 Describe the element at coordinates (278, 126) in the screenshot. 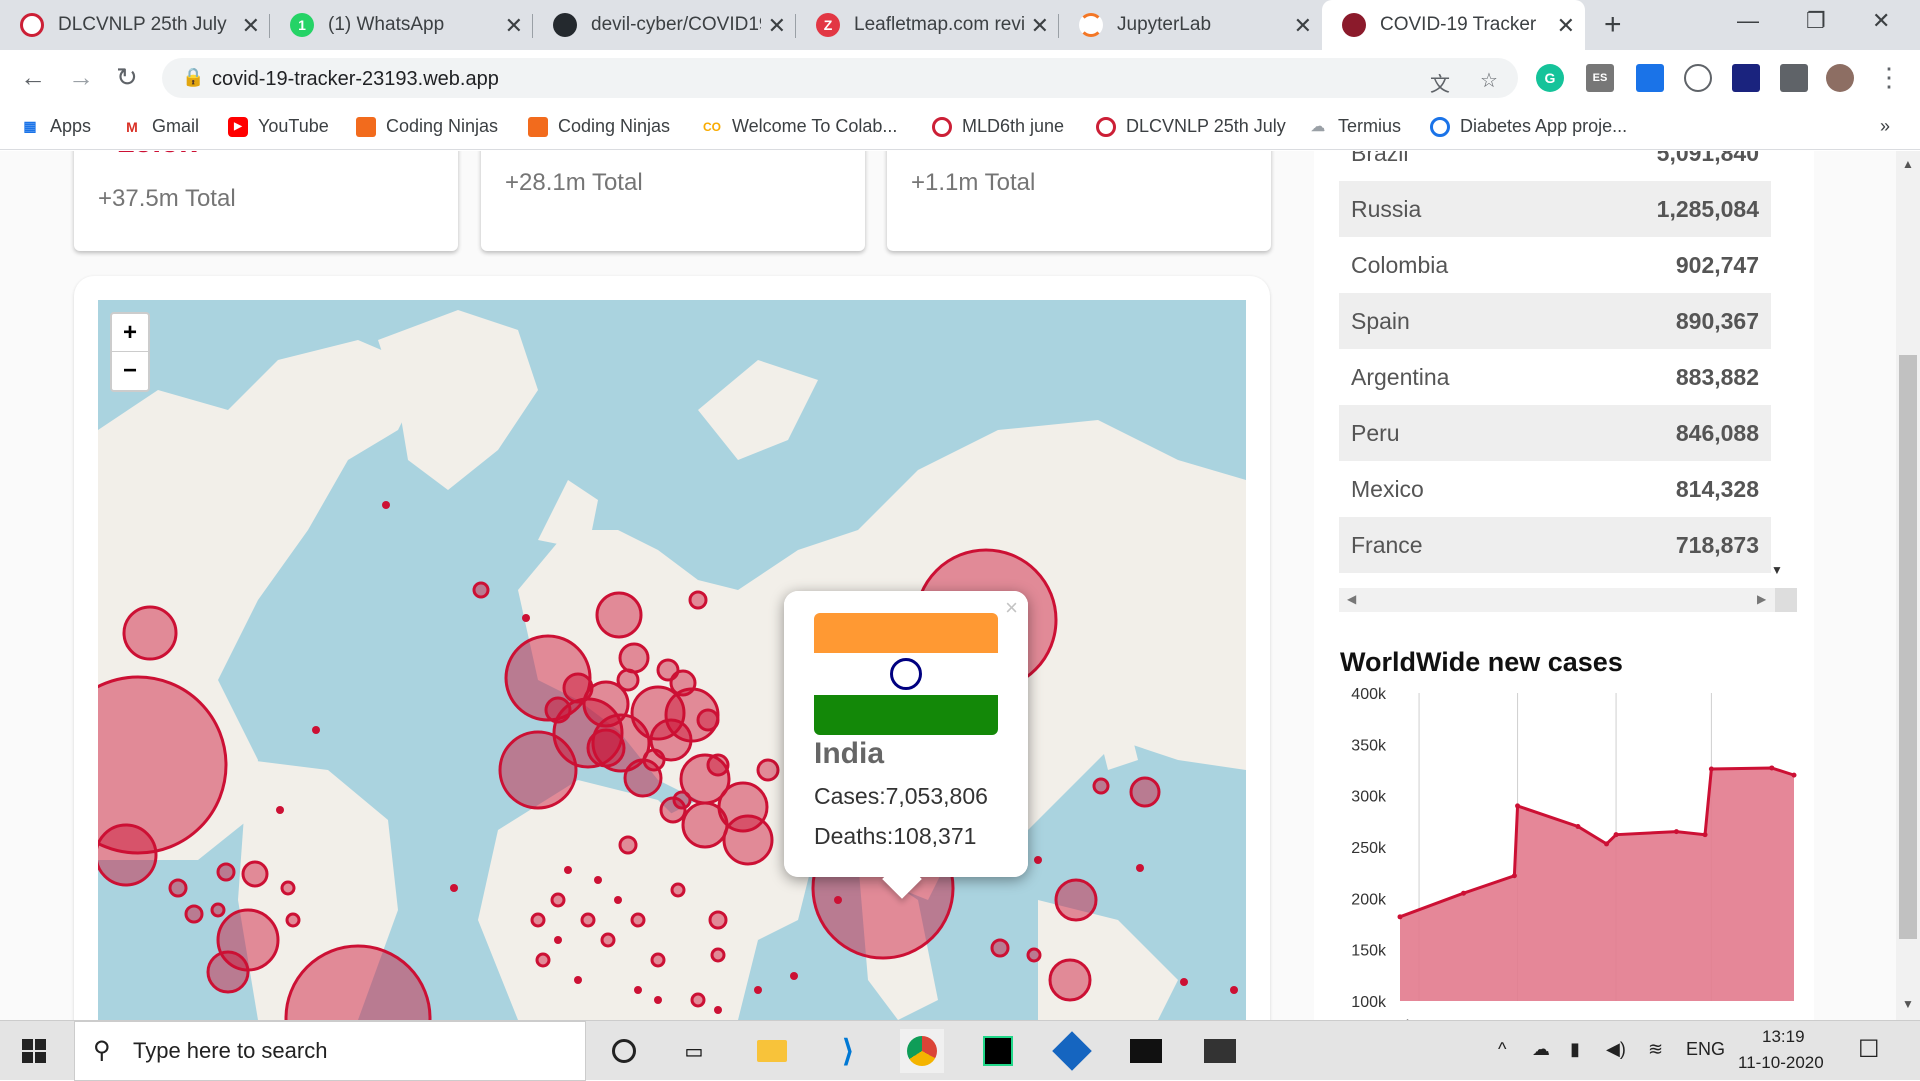

I see `bookmark-youtube: ▶ YouTube` at that location.